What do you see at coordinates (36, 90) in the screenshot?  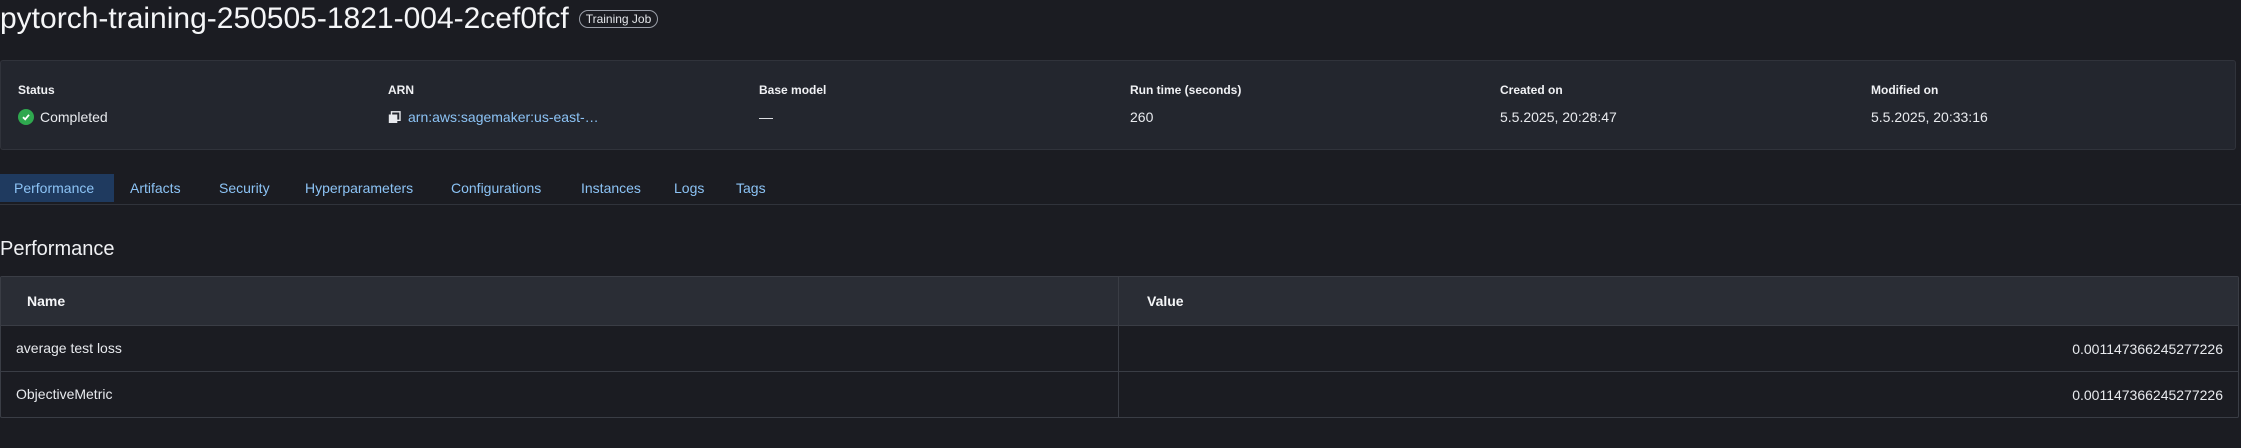 I see `status-label: Status` at bounding box center [36, 90].